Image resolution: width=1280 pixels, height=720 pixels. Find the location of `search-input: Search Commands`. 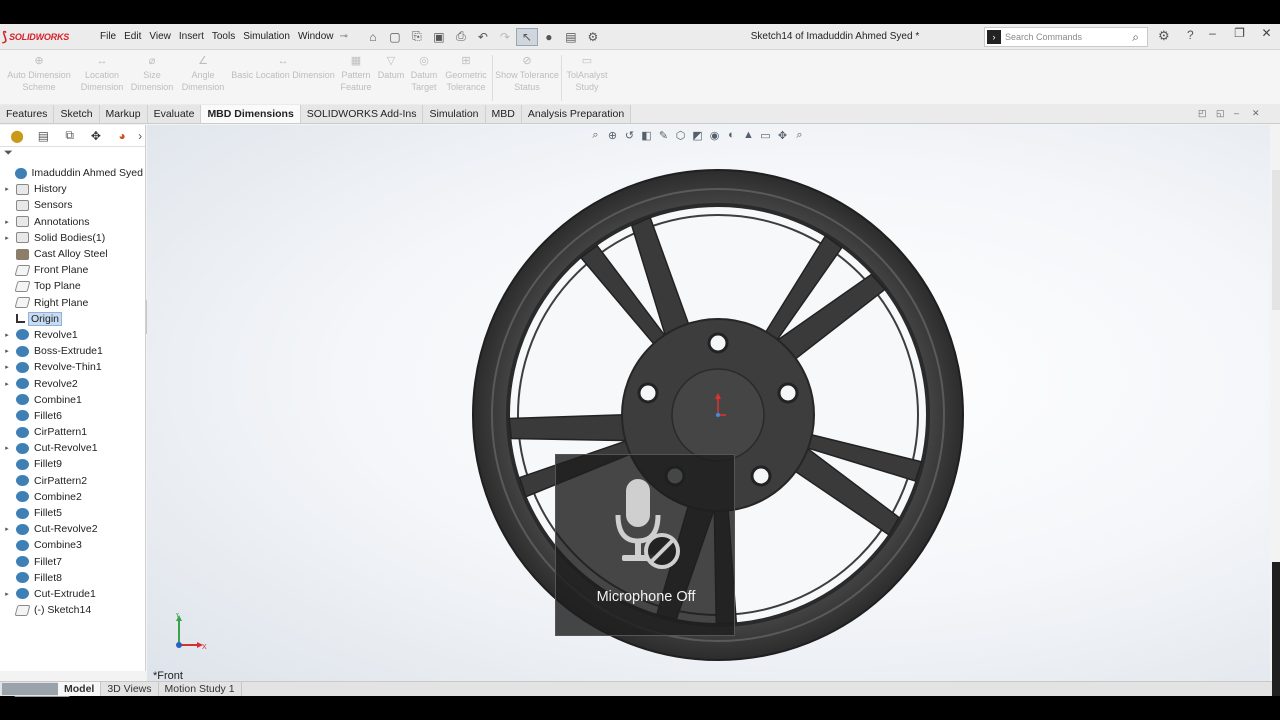

search-input: Search Commands is located at coordinates (1068, 37).